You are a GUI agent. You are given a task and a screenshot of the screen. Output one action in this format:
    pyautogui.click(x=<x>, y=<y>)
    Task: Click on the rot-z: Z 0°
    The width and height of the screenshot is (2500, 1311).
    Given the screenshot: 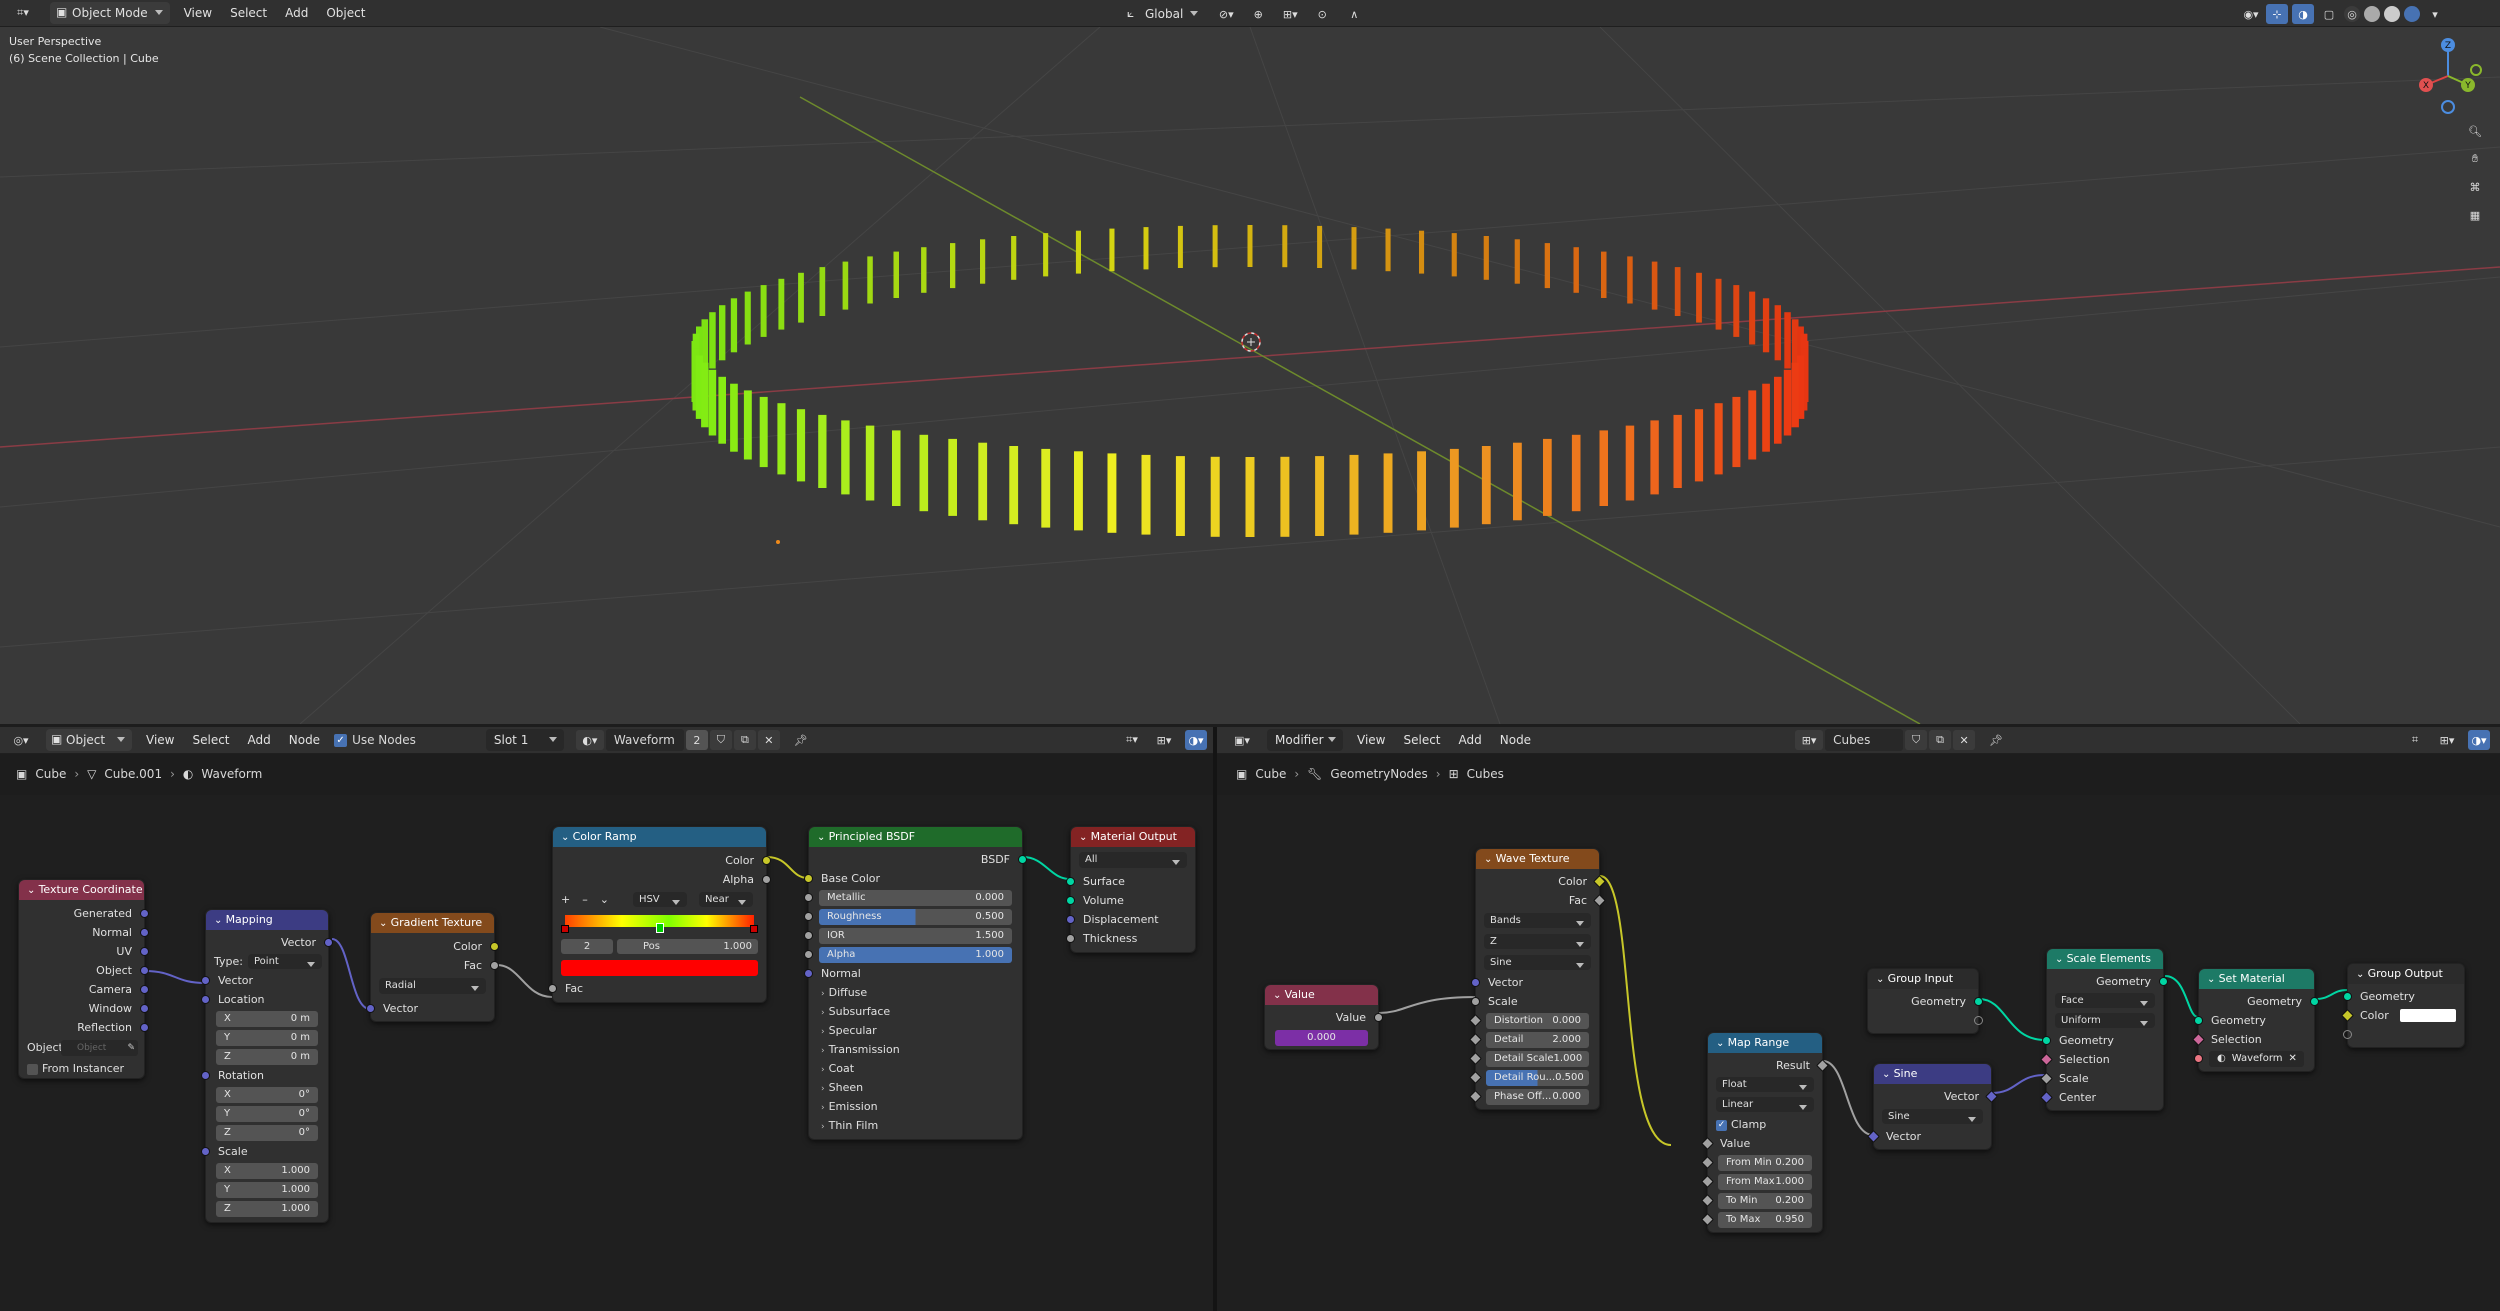 What is the action you would take?
    pyautogui.click(x=267, y=1132)
    